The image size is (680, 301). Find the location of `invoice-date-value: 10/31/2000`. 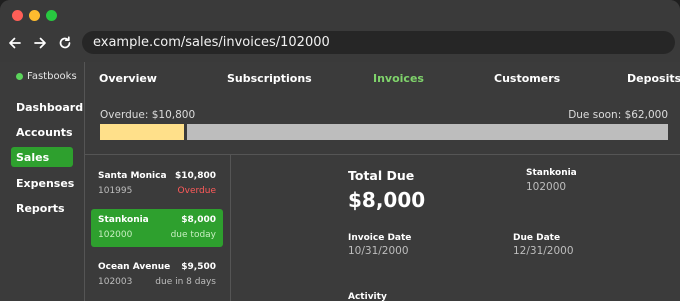

invoice-date-value: 10/31/2000 is located at coordinates (378, 251).